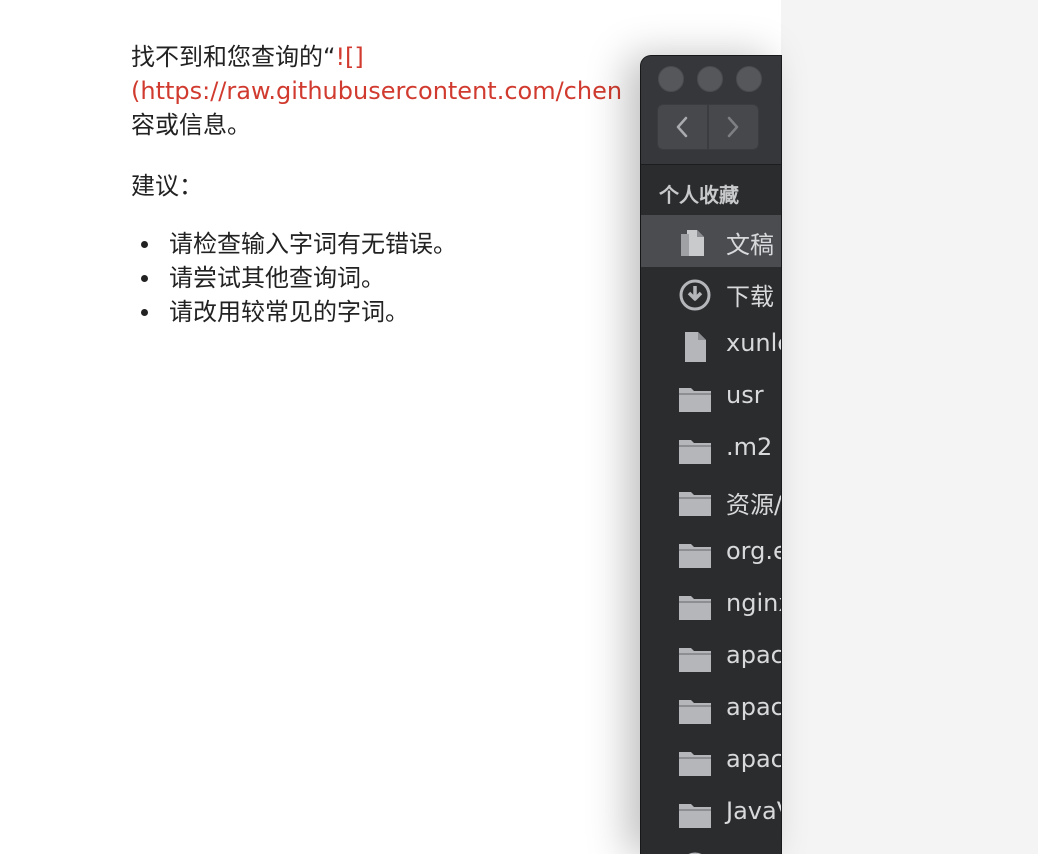 The image size is (1038, 854). Describe the element at coordinates (393, 312) in the screenshot. I see `suggestion-item: 请改用较常见的字词。` at that location.